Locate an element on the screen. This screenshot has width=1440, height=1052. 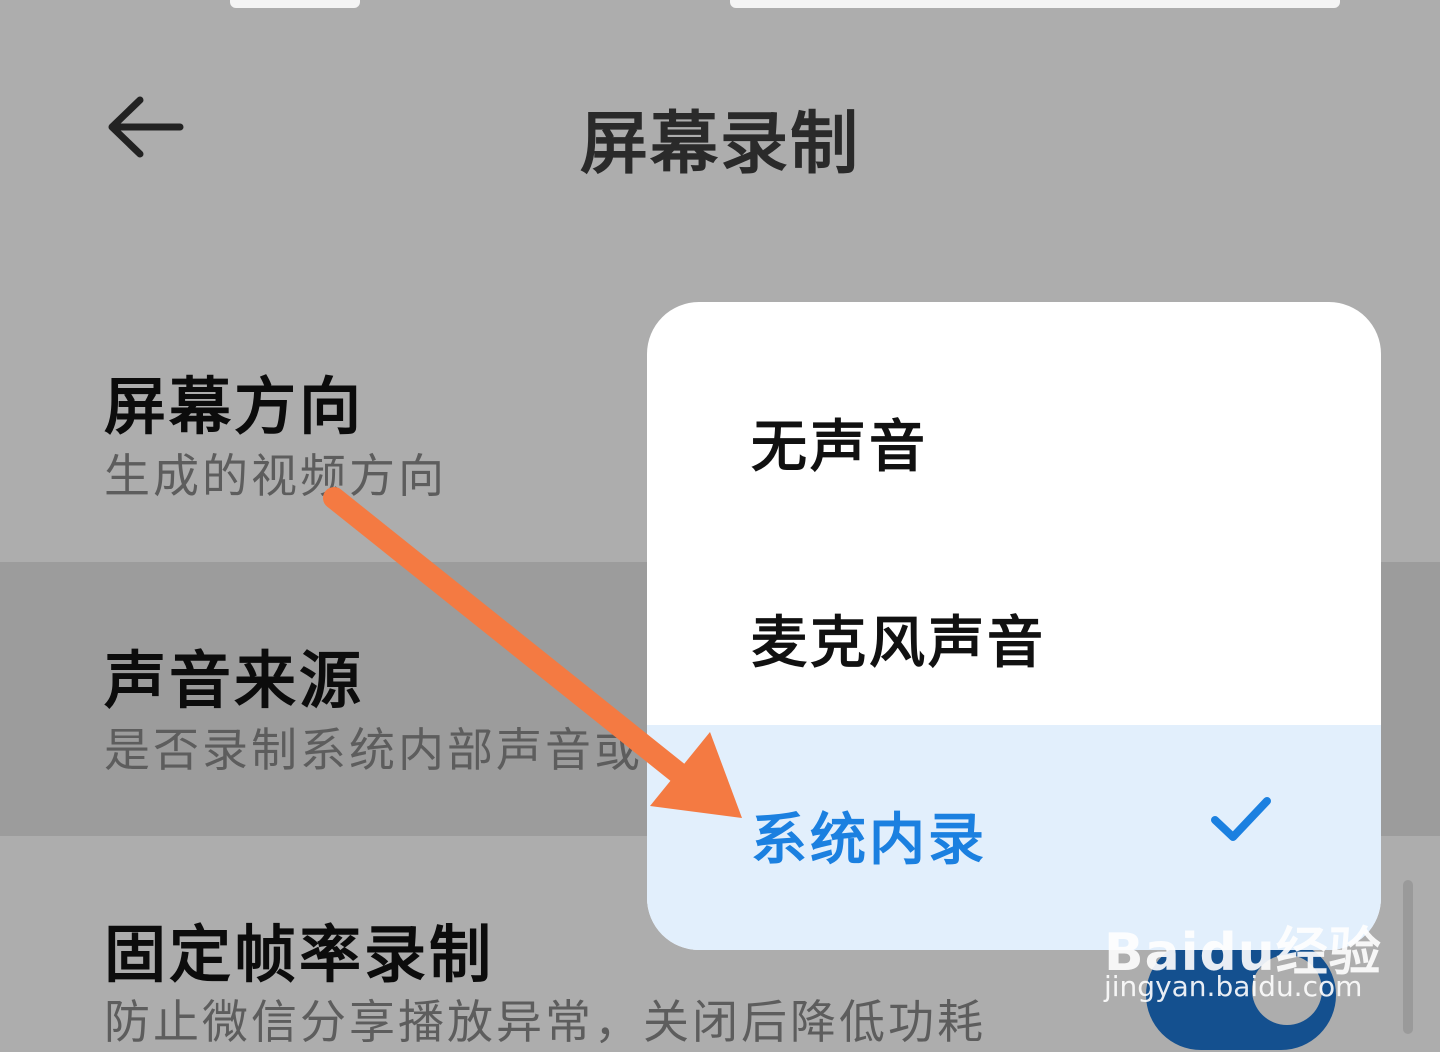
setting-title: 屏幕方向 is located at coordinates (234, 406).